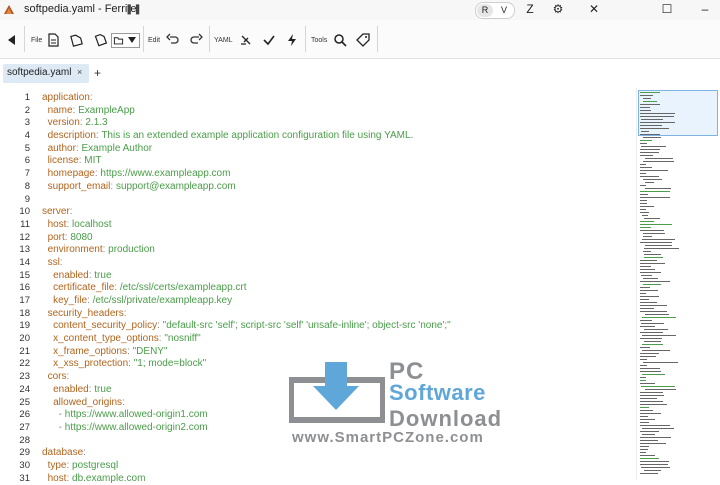  I want to click on code-line: support_email: support@exampleapp.com, so click(337, 187).